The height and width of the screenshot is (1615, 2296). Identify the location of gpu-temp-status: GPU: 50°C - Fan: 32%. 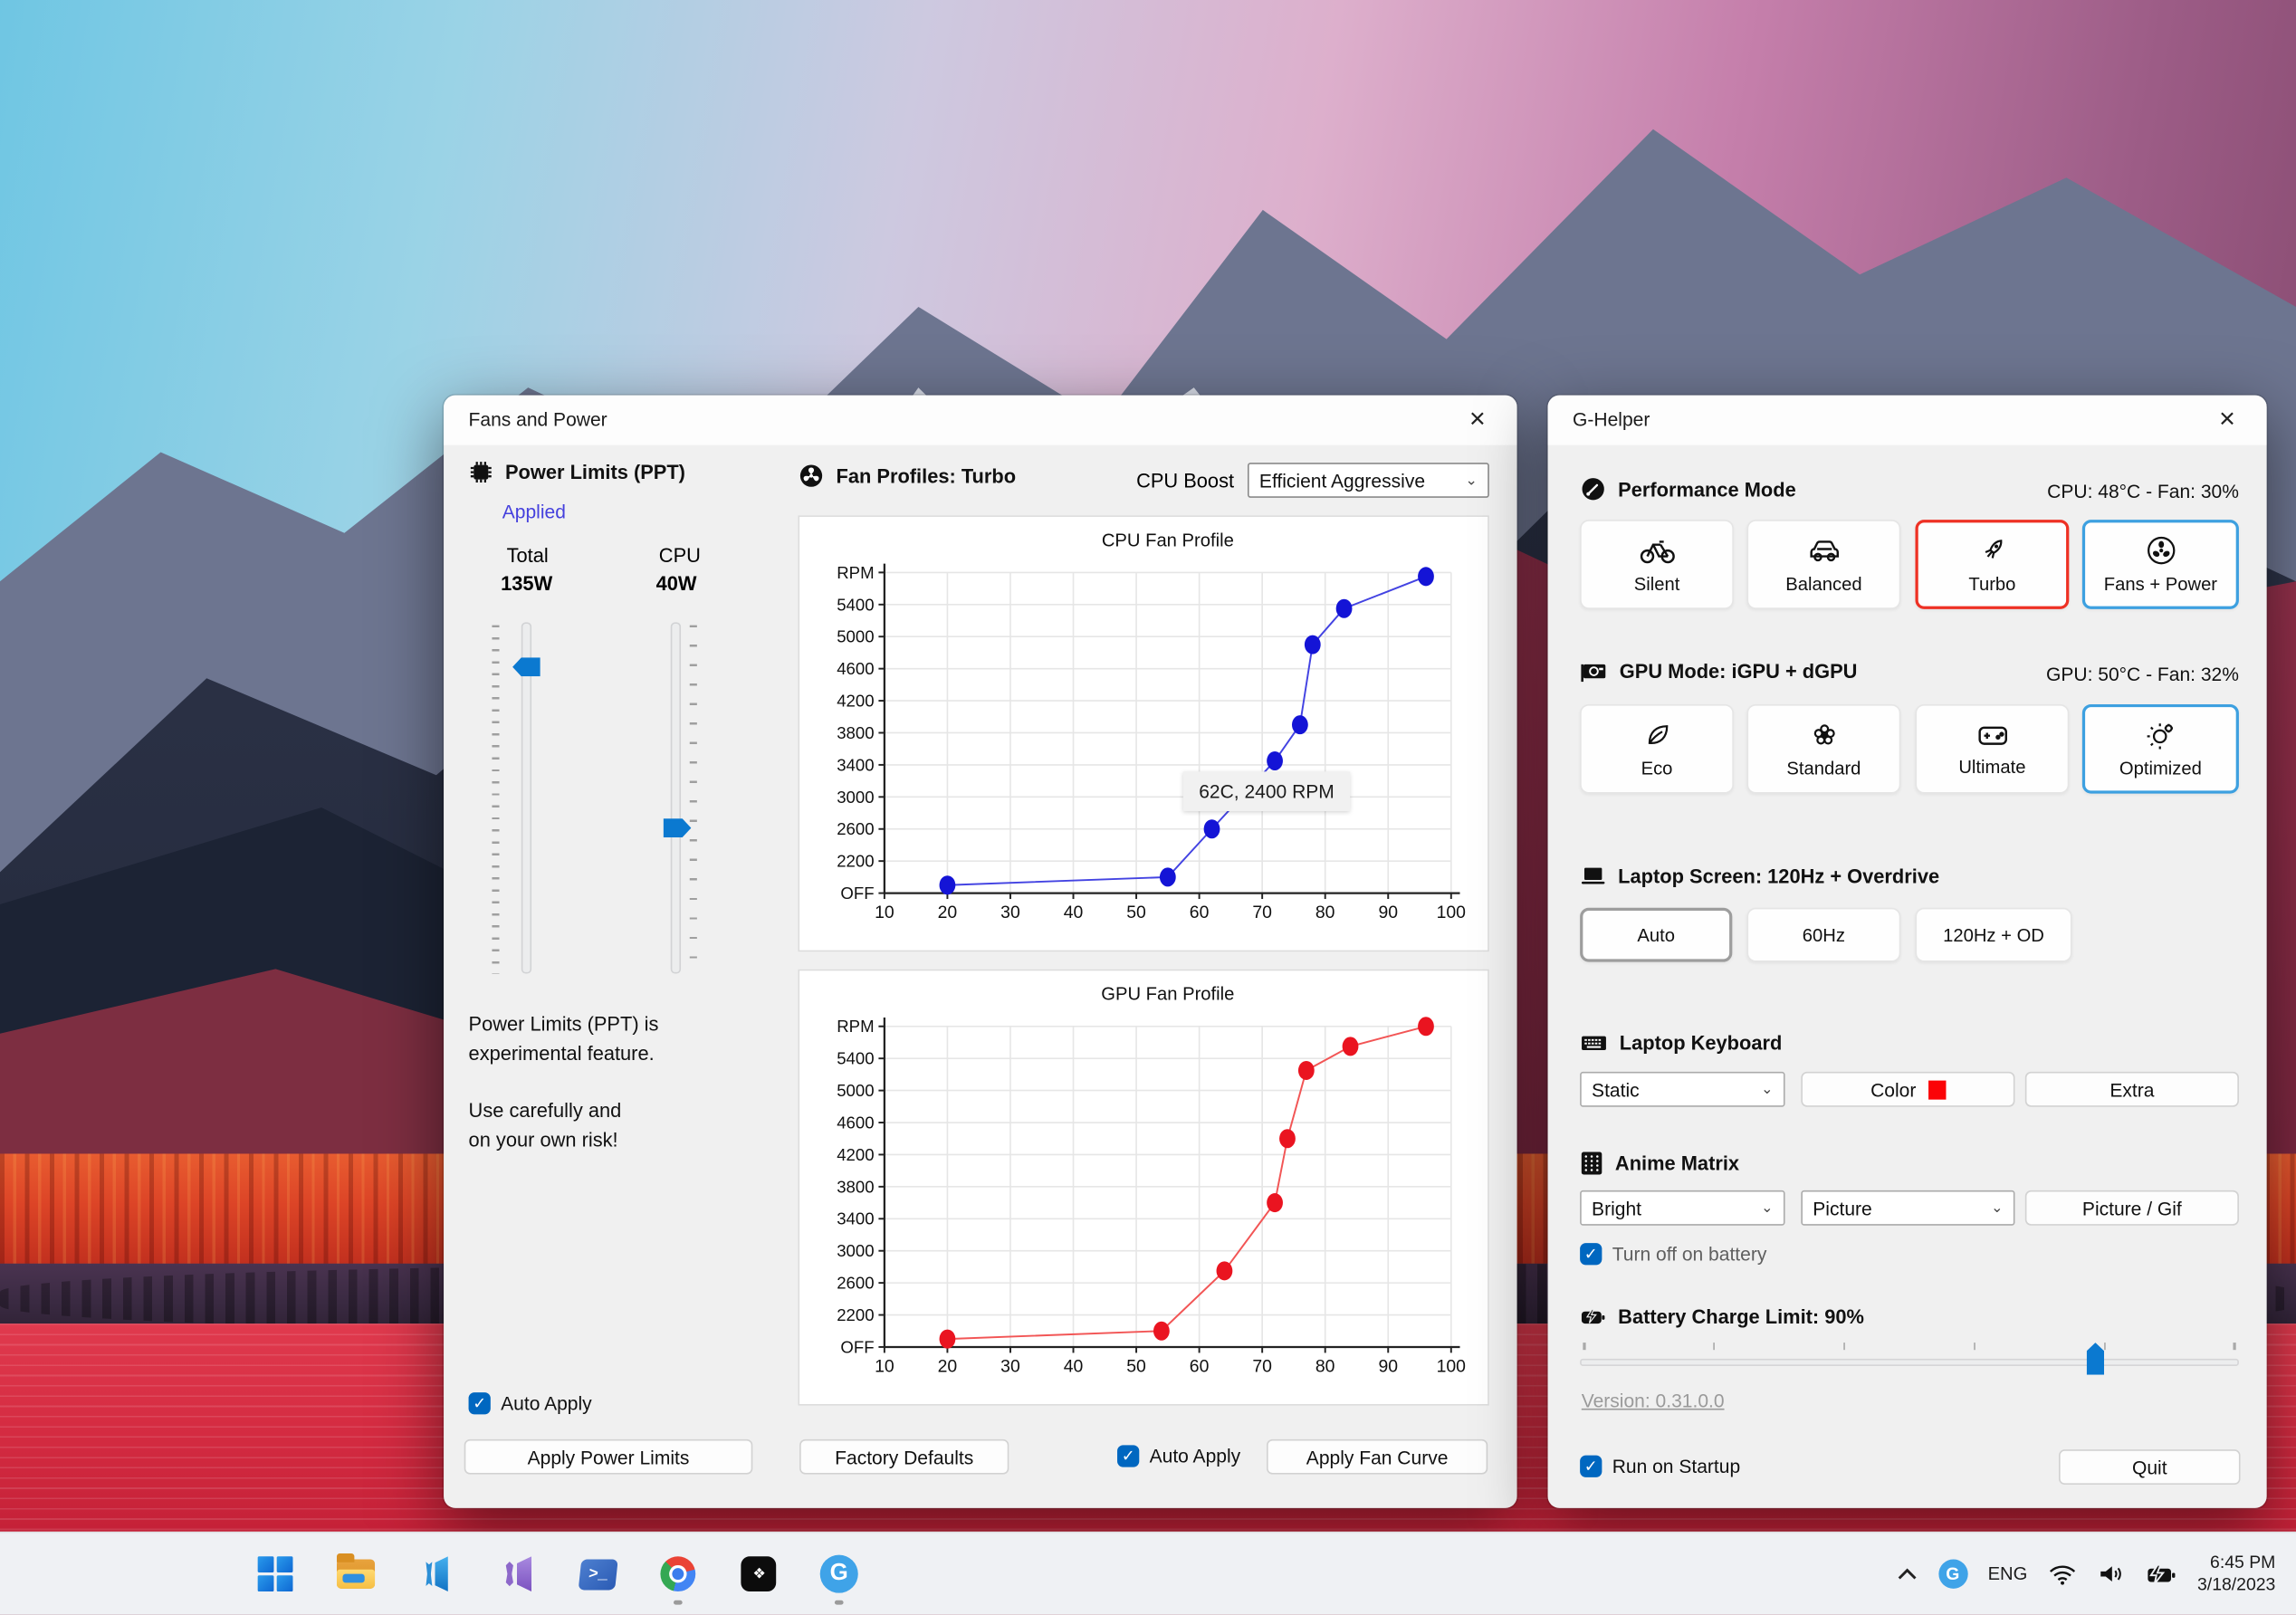
(2143, 674).